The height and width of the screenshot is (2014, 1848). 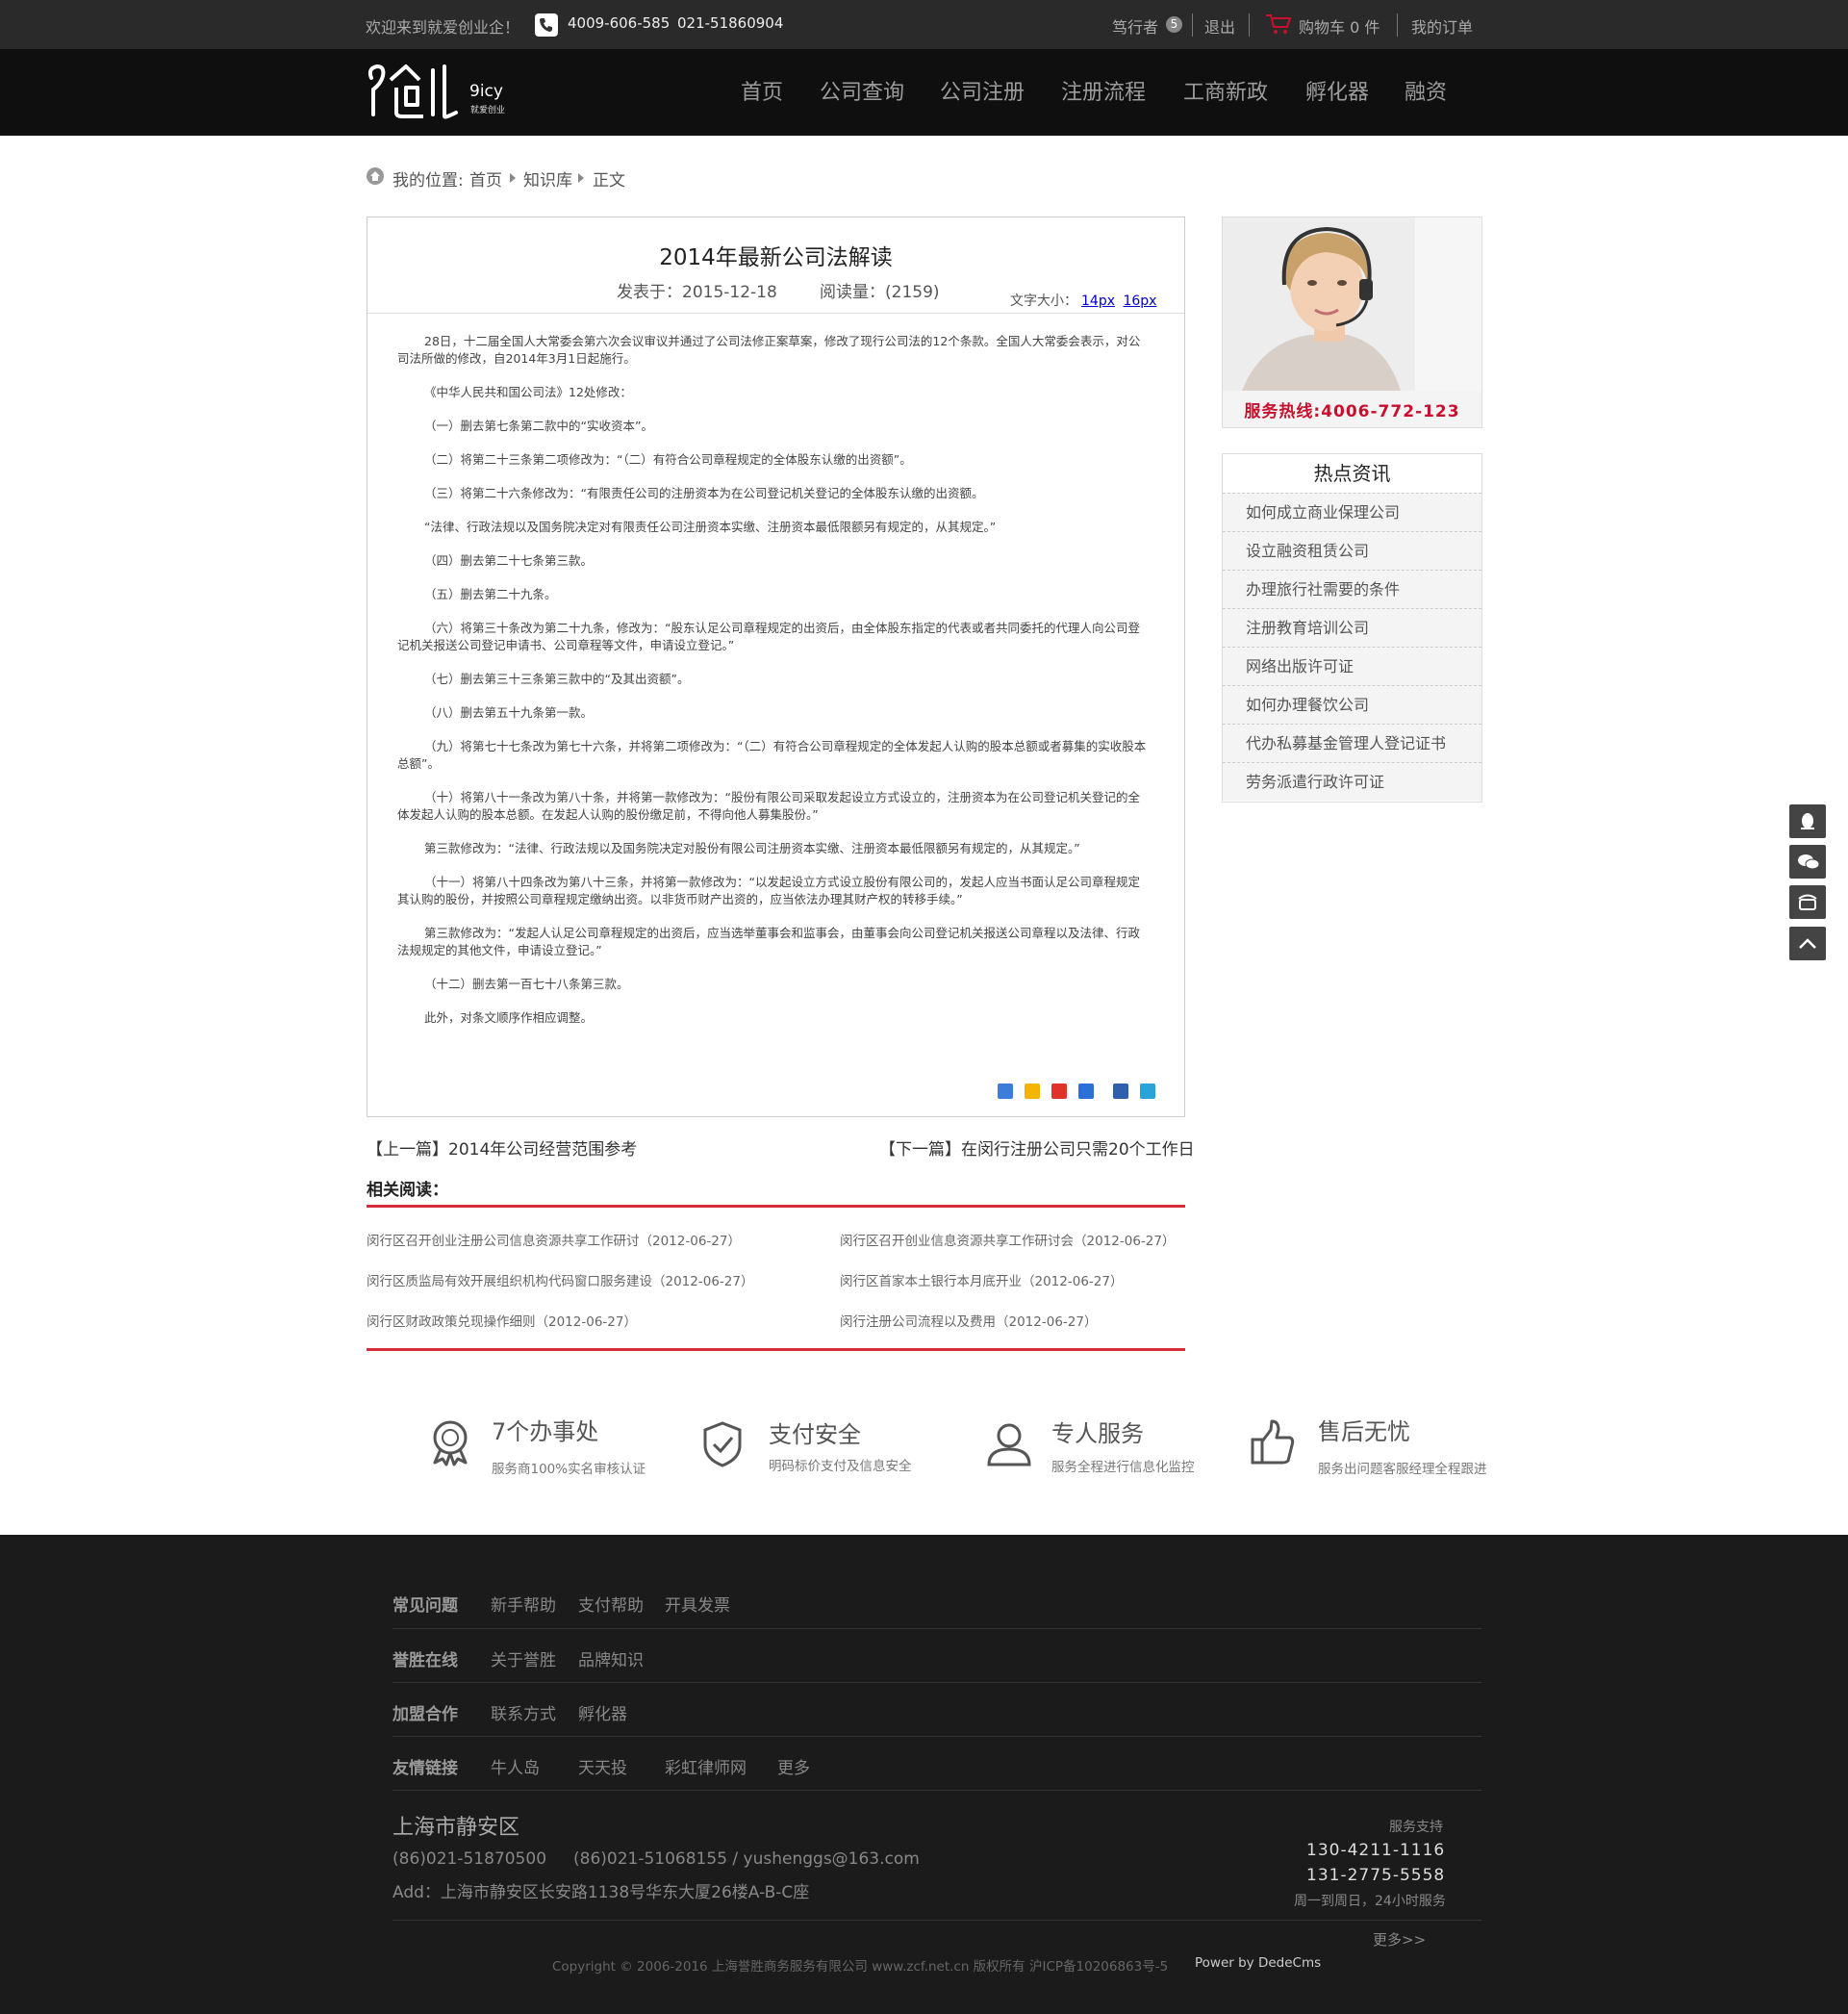 I want to click on phone-button, so click(x=1807, y=902).